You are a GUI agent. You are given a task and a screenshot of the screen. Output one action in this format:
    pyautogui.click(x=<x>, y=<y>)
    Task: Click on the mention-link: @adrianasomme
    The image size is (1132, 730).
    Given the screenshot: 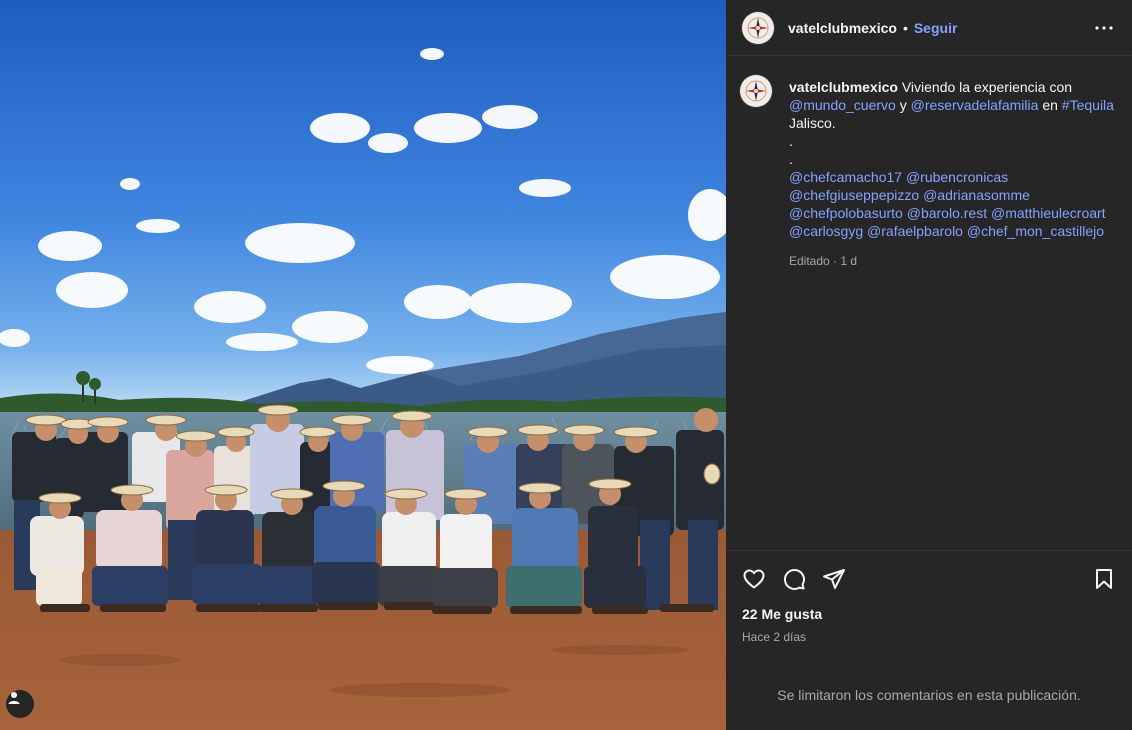 What is the action you would take?
    pyautogui.click(x=976, y=195)
    